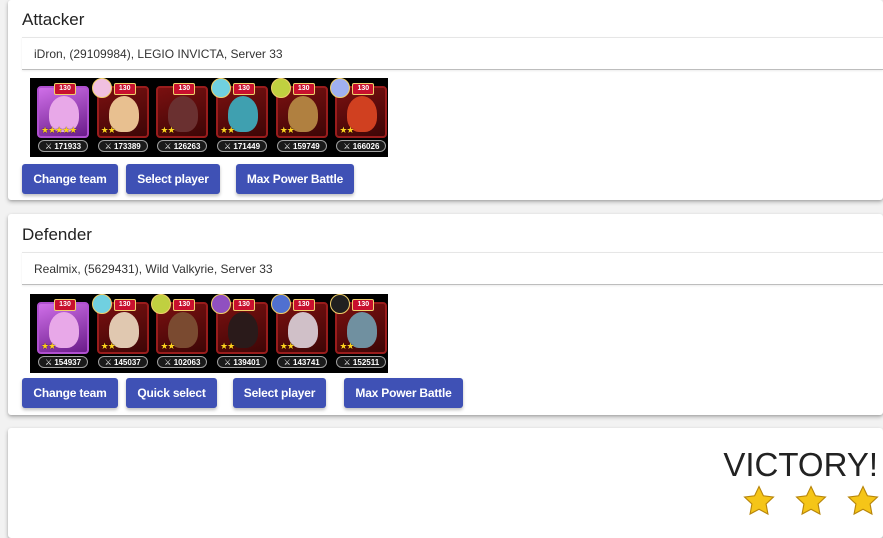 The image size is (883, 538). Describe the element at coordinates (120, 331) in the screenshot. I see `defender-hero-2: 130 ★★ ⚔ 145037` at that location.